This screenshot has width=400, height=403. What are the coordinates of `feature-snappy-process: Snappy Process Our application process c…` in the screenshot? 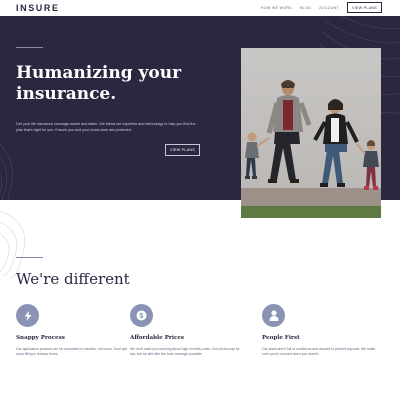 It's located at (74, 330).